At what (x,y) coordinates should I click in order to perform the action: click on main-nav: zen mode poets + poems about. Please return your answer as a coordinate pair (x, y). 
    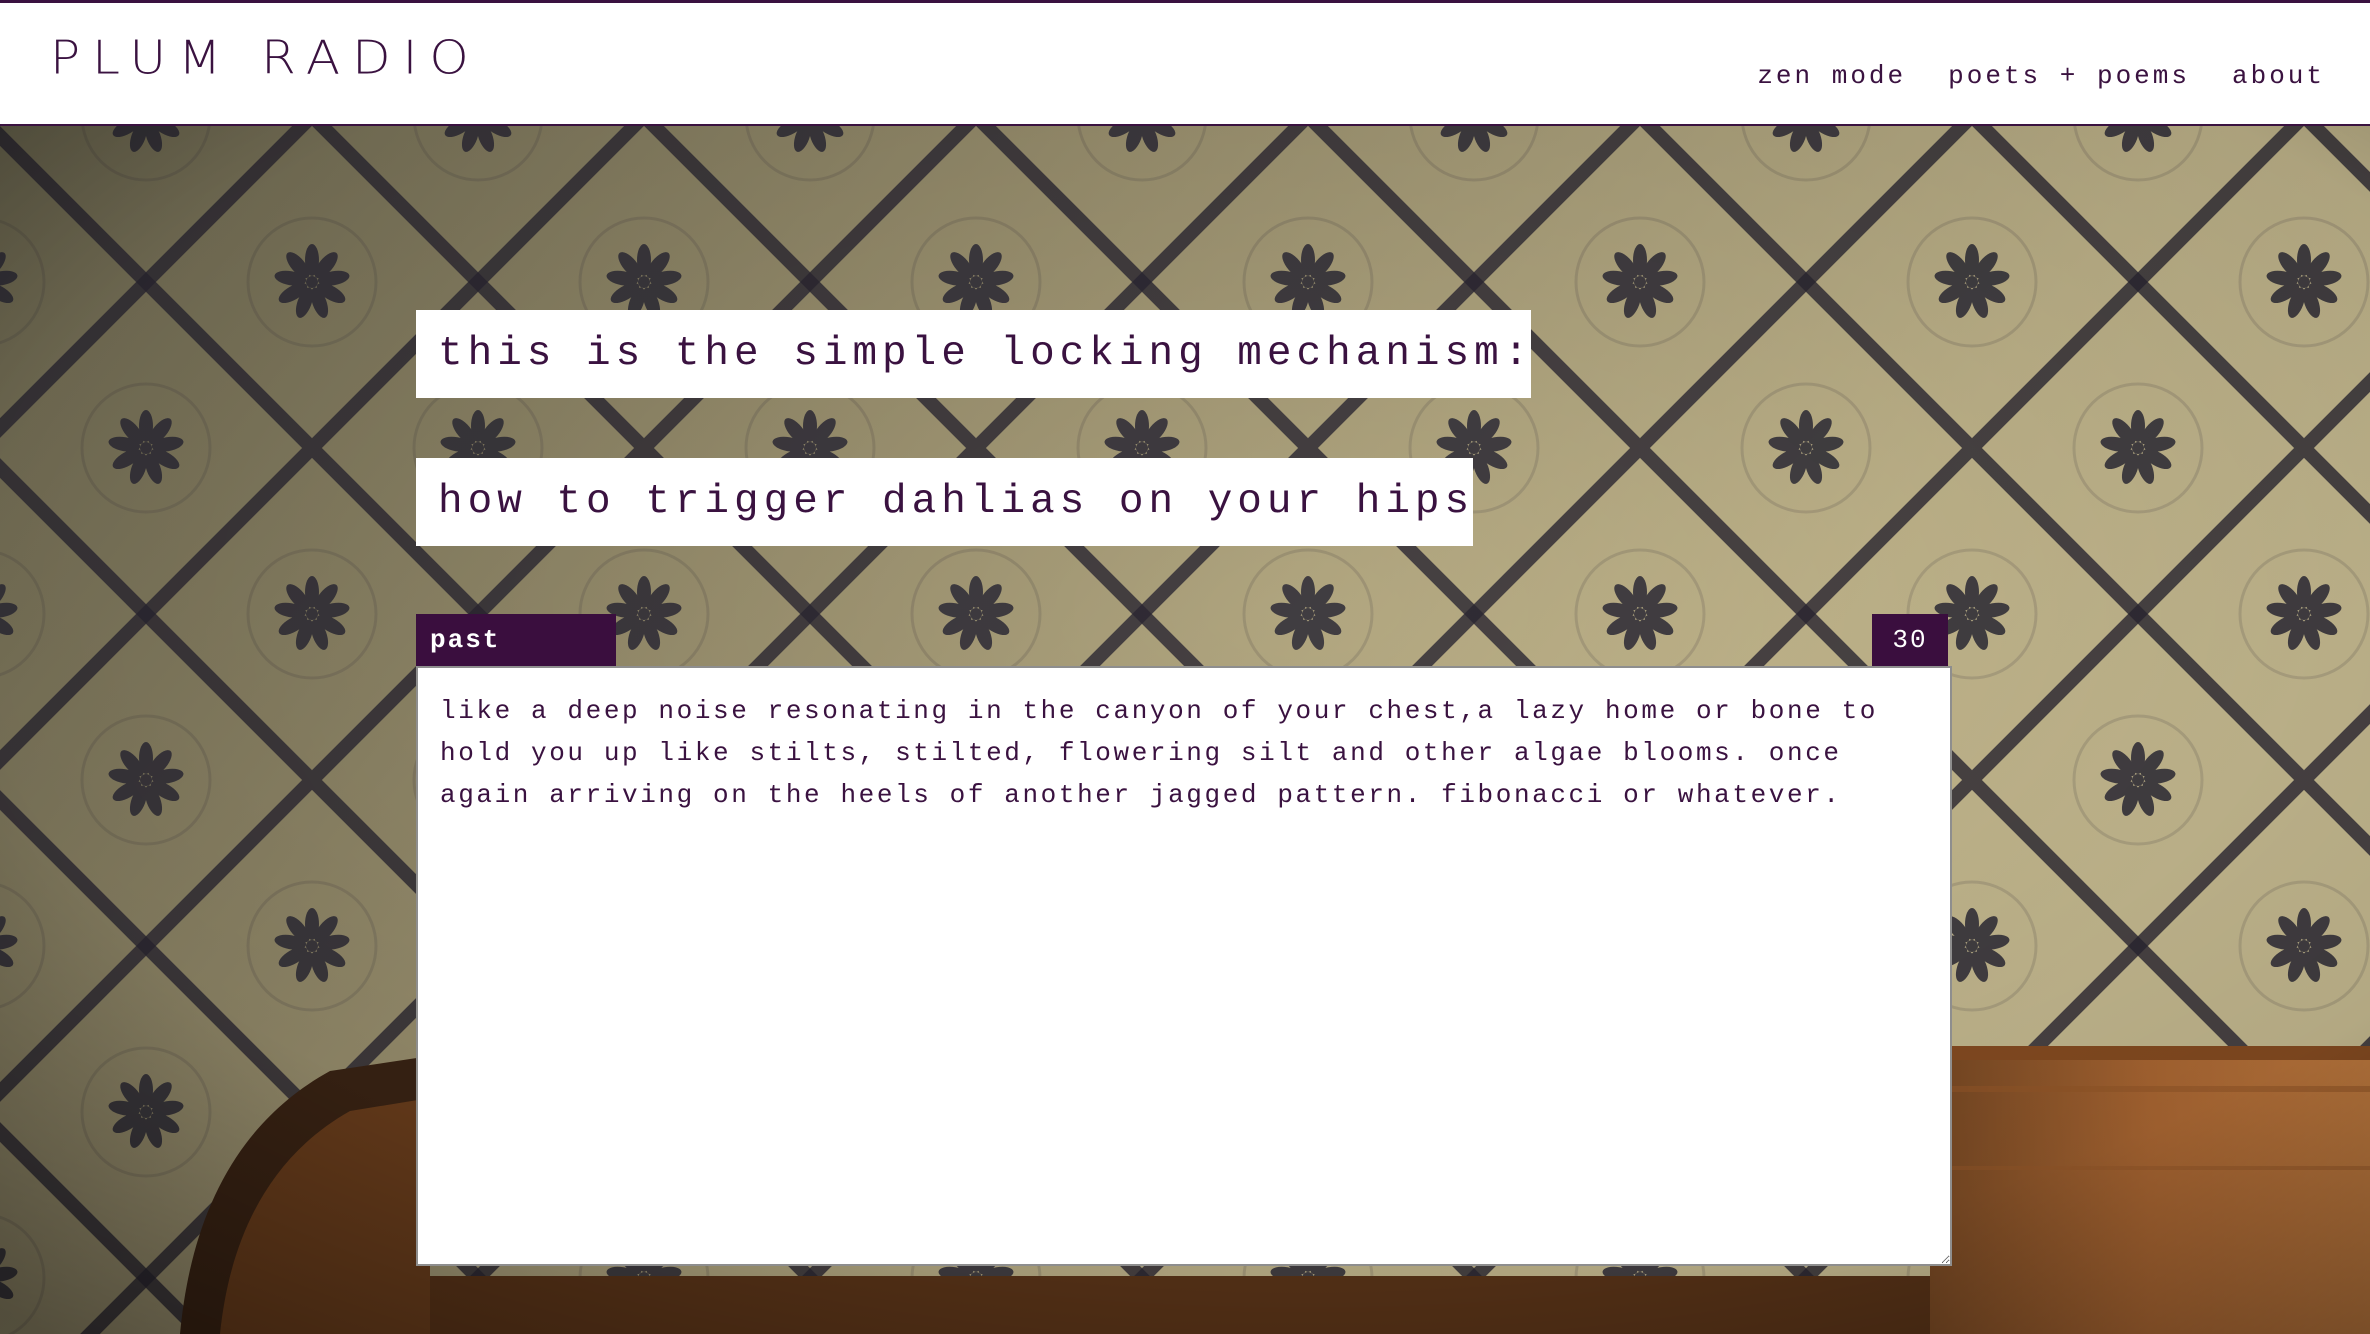
    Looking at the image, I should click on (2041, 76).